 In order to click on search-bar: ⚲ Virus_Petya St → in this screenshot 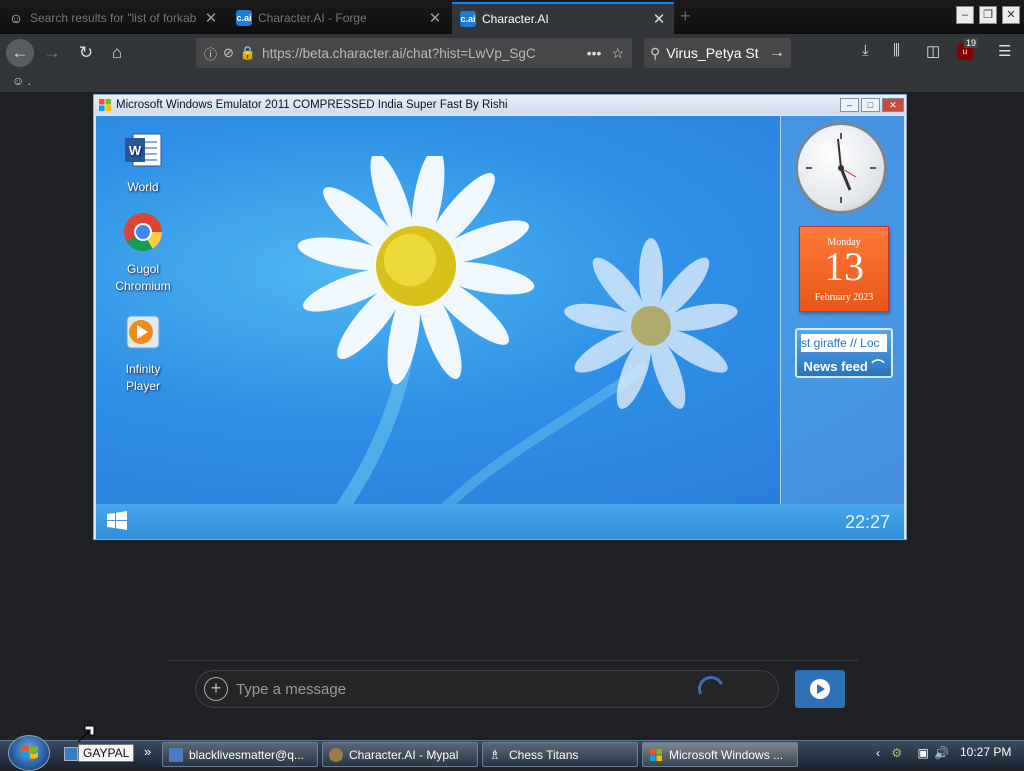, I will do `click(717, 53)`.